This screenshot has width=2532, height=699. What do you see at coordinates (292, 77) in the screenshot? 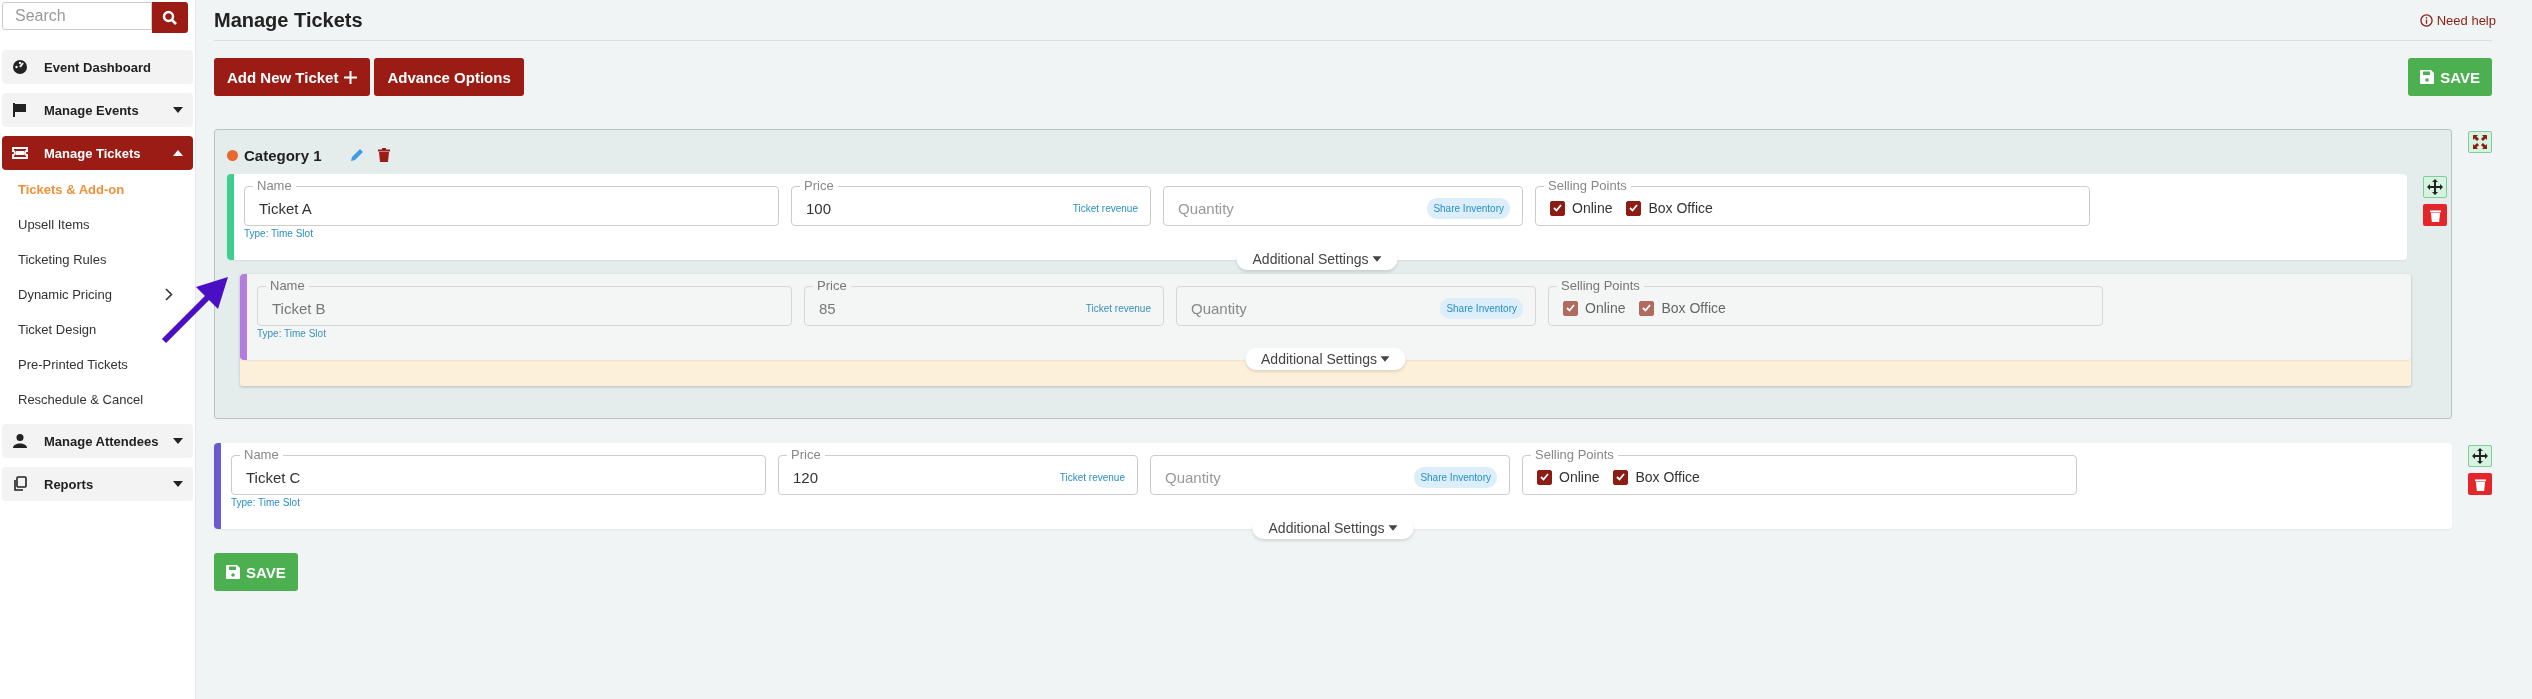
I see `add-ticket-button: Add New Ticket` at bounding box center [292, 77].